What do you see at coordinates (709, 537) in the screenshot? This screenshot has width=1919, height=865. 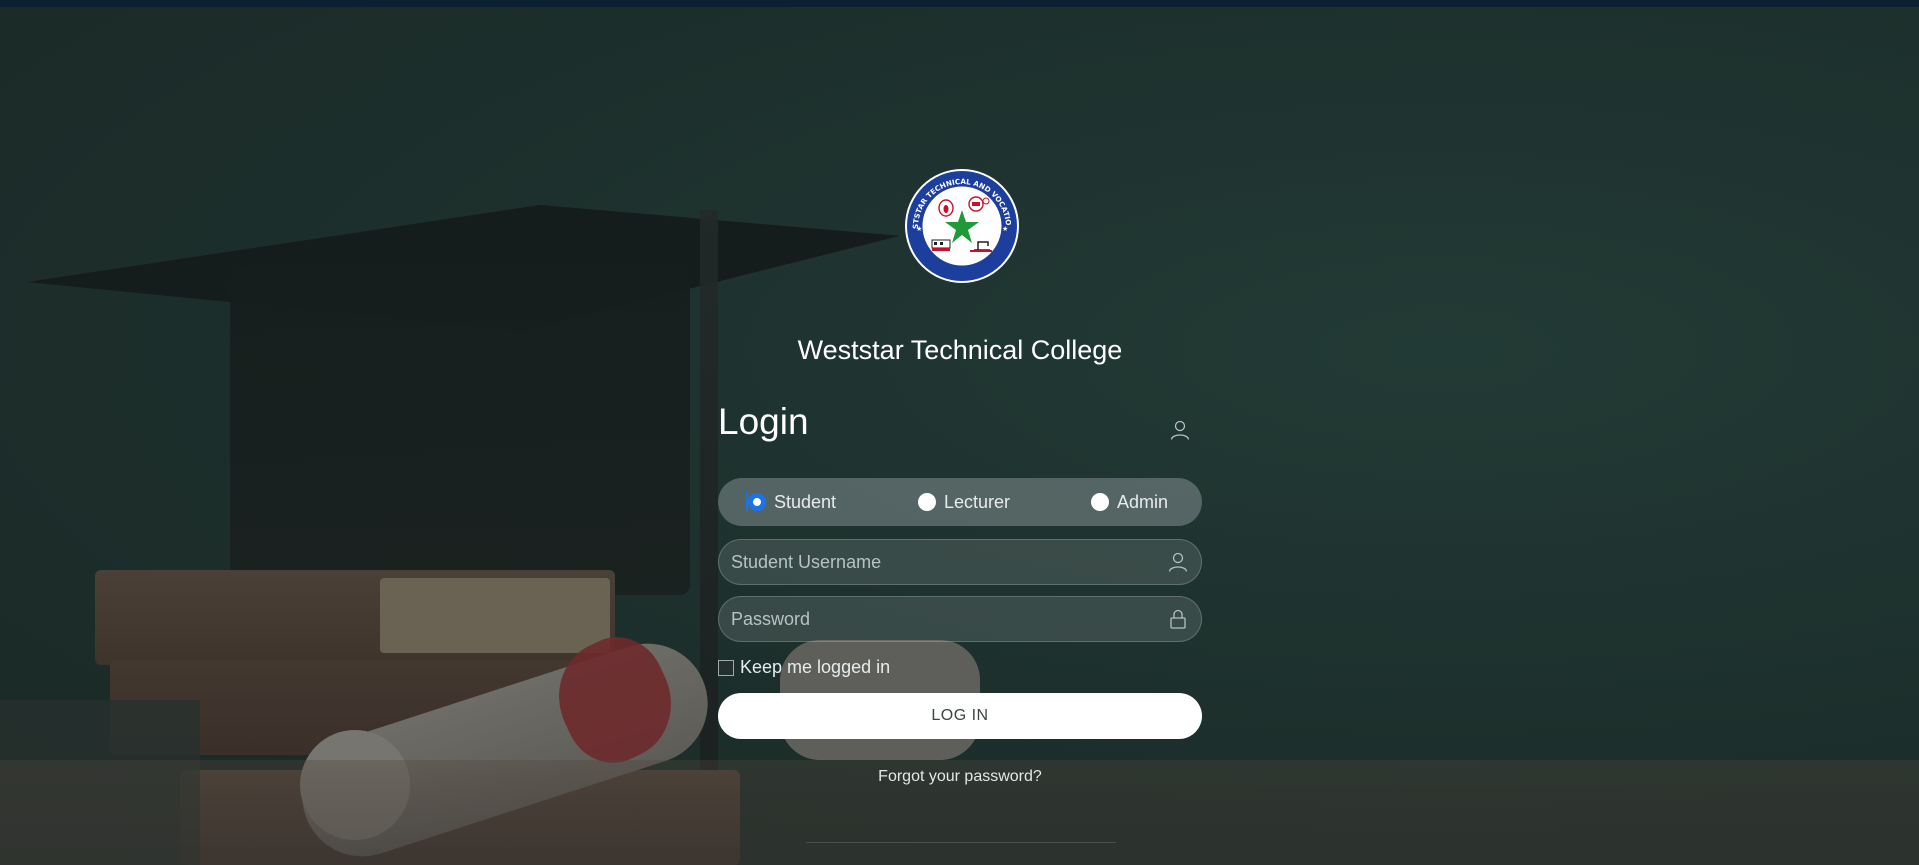 I see `background-tassel` at bounding box center [709, 537].